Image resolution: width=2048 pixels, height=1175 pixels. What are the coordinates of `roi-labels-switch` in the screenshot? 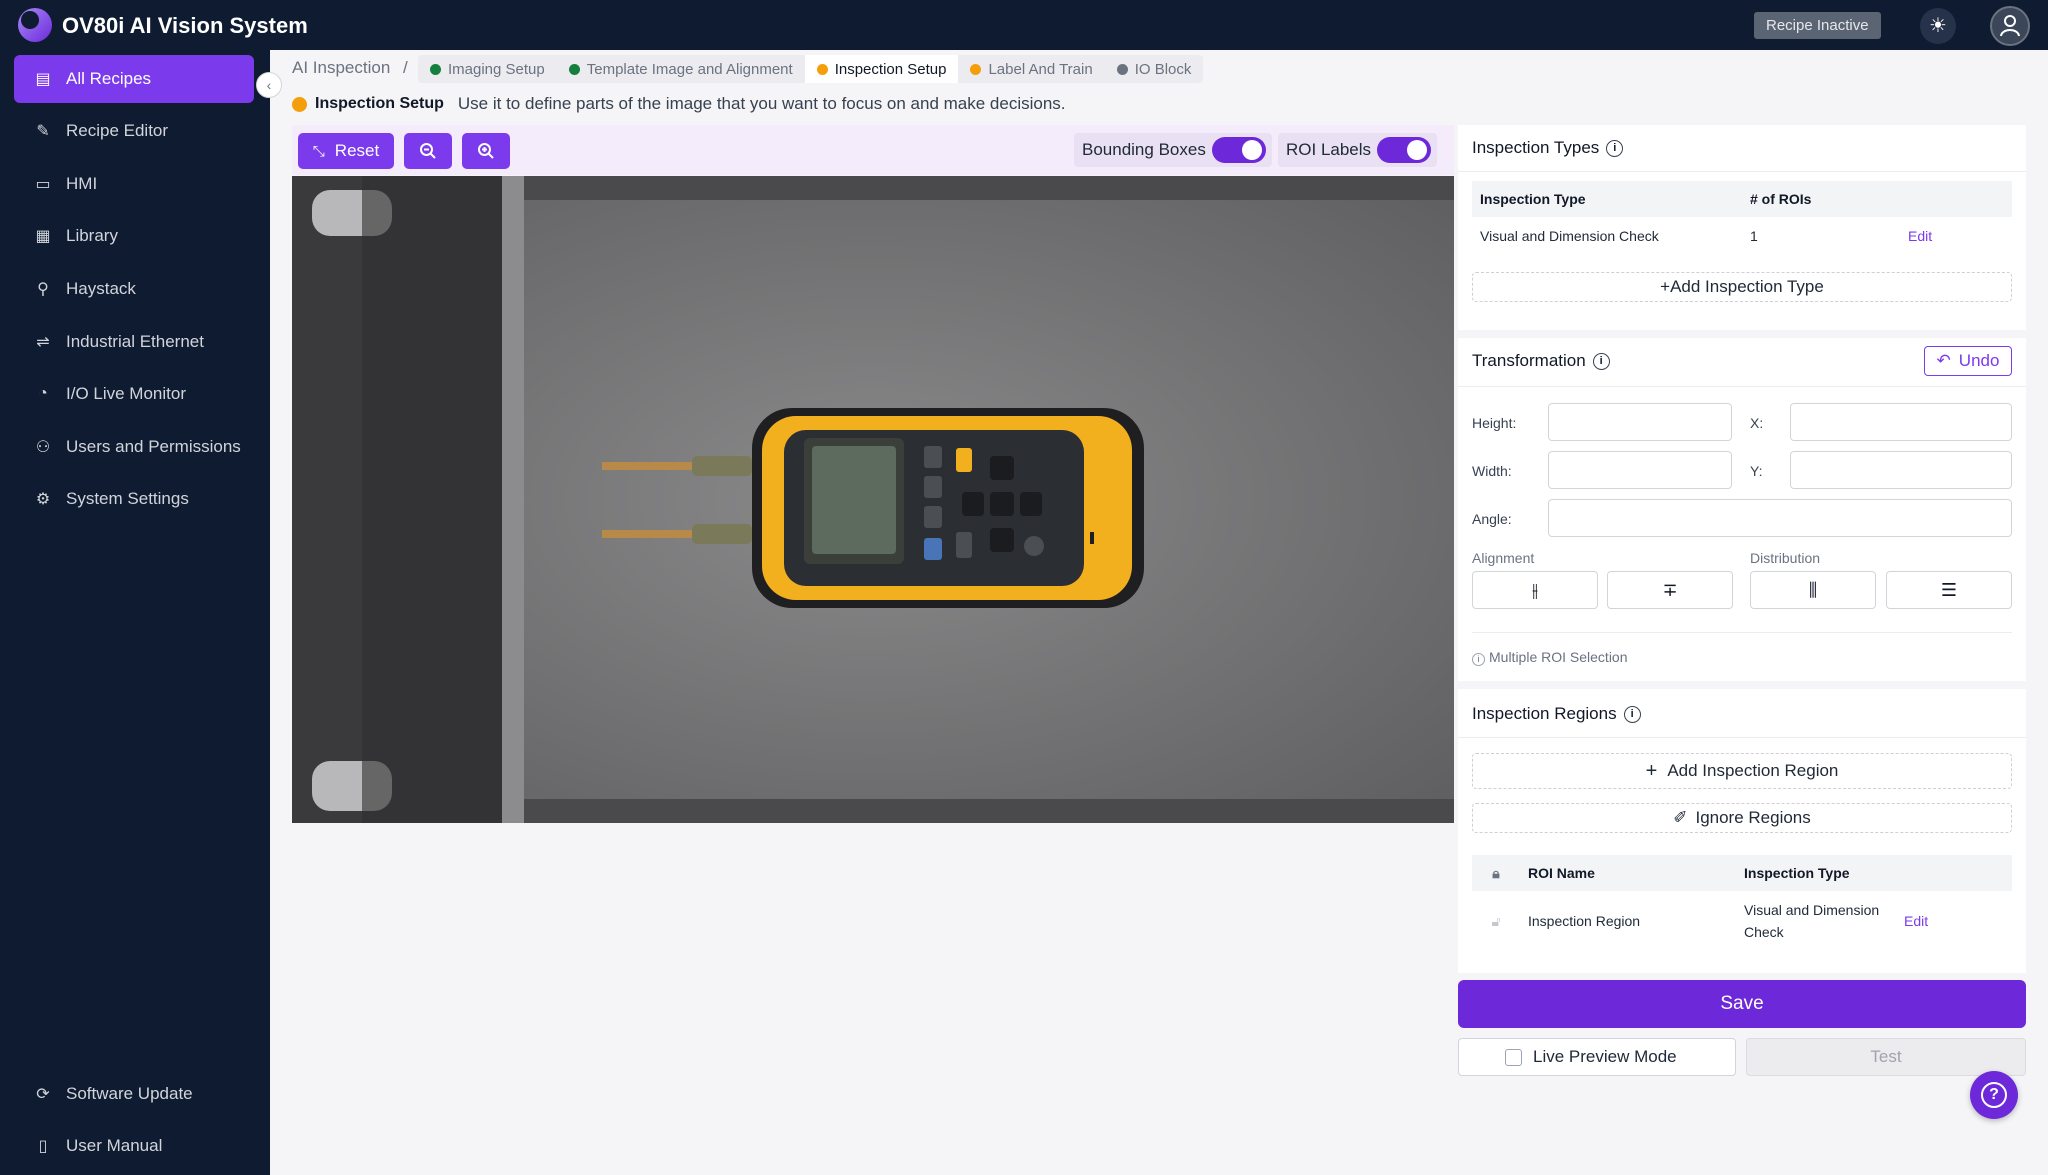 It's located at (1404, 150).